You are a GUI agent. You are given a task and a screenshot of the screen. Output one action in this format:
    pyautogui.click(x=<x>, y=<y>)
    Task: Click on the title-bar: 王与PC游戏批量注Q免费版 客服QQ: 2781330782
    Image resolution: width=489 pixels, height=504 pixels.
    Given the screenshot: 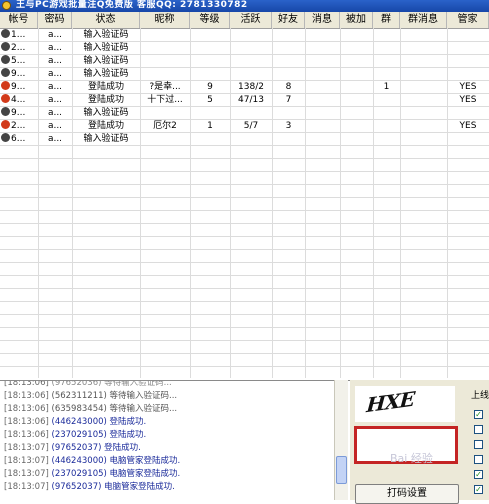 What is the action you would take?
    pyautogui.click(x=244, y=6)
    